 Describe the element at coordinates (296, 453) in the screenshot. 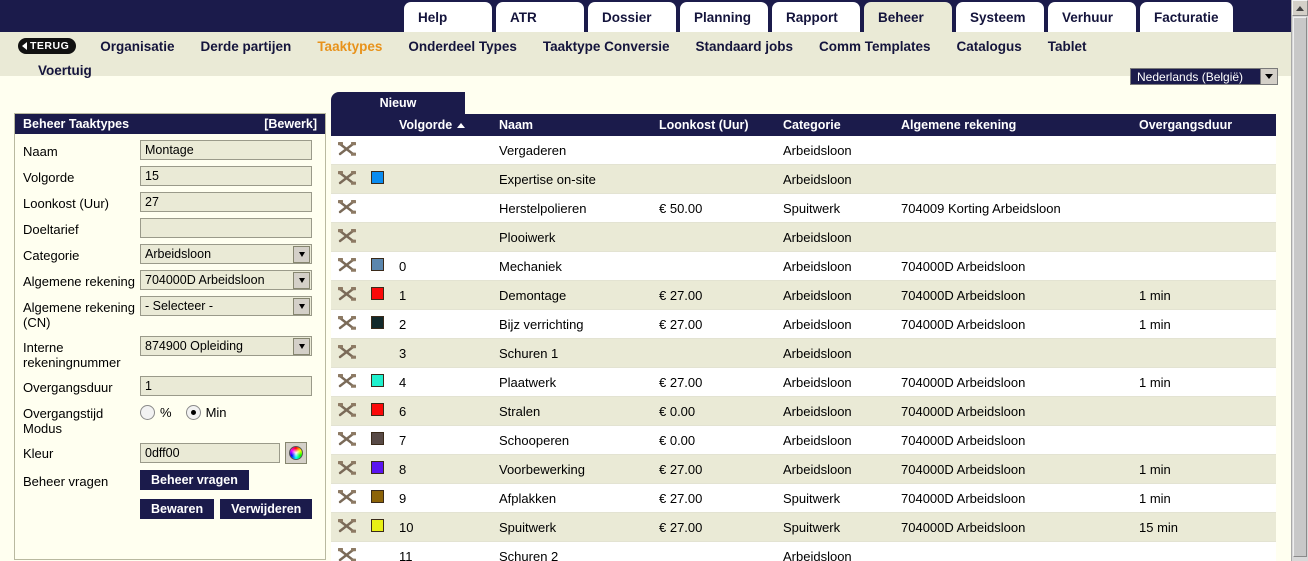

I see `color-picker-button` at that location.